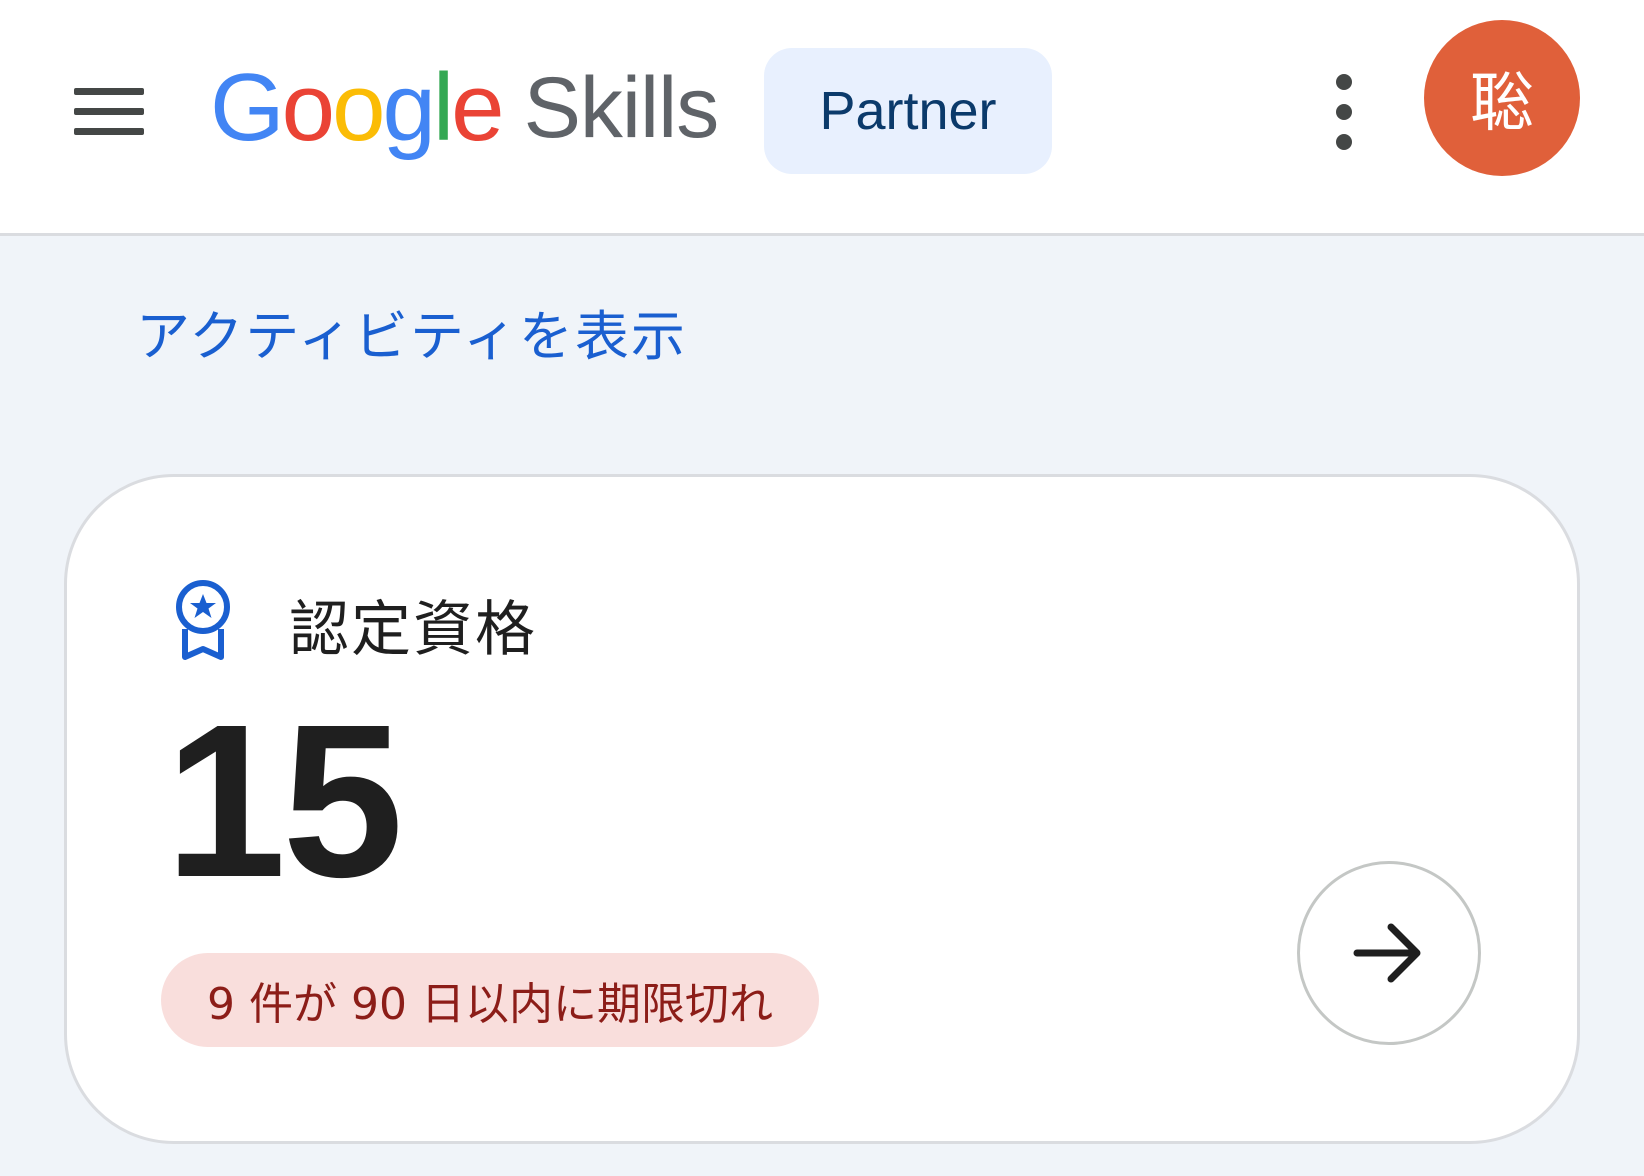 The height and width of the screenshot is (1176, 1644). What do you see at coordinates (490, 1000) in the screenshot?
I see `expiry-notice-badge: 9 件が 90 日以内に期限切れ` at bounding box center [490, 1000].